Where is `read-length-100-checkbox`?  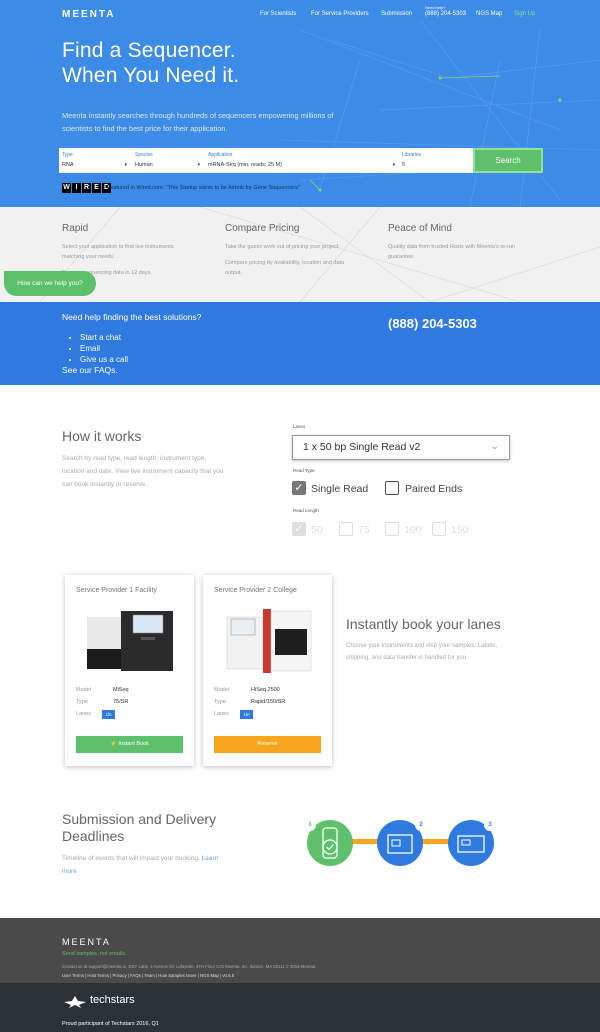 read-length-100-checkbox is located at coordinates (392, 529).